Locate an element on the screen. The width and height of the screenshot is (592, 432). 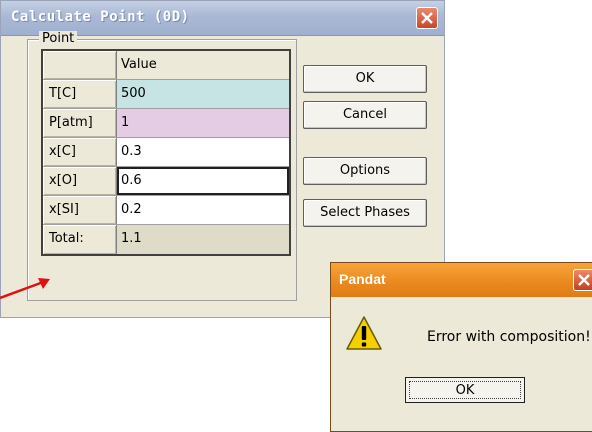
cancel-button: Cancel is located at coordinates (365, 115).